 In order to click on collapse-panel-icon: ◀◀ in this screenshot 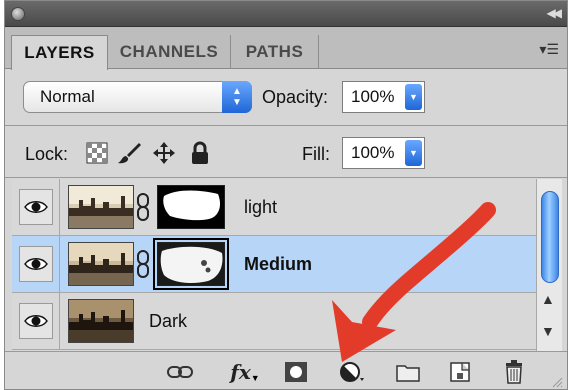, I will do `click(555, 13)`.